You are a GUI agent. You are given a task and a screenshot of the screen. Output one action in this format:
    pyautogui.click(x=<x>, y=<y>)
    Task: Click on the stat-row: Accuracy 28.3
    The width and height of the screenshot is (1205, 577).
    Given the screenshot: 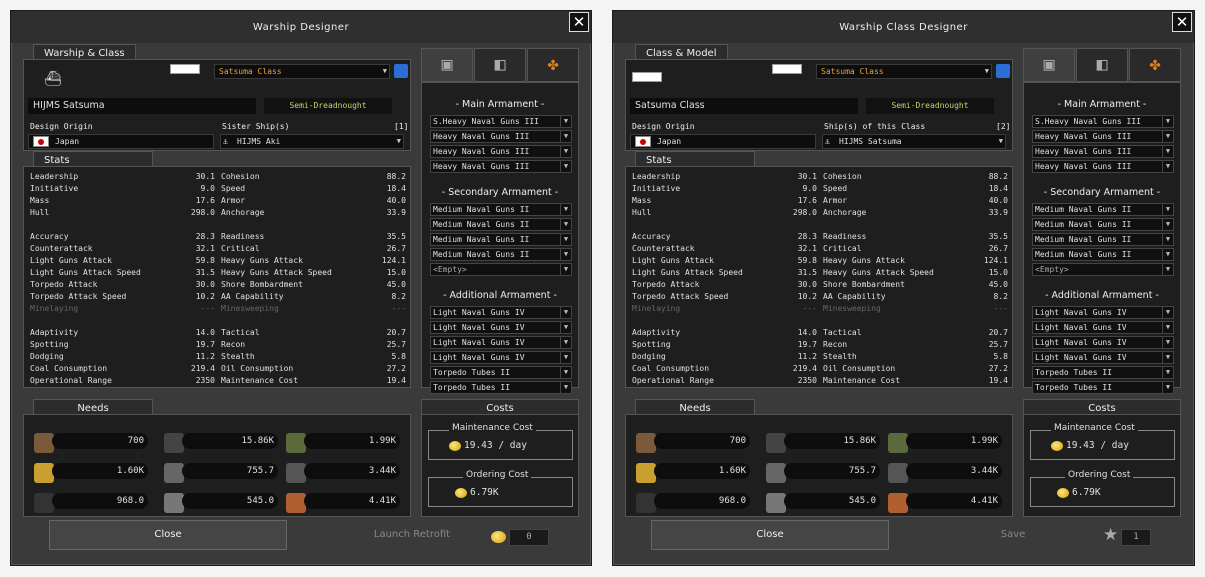 What is the action you would take?
    pyautogui.click(x=122, y=237)
    